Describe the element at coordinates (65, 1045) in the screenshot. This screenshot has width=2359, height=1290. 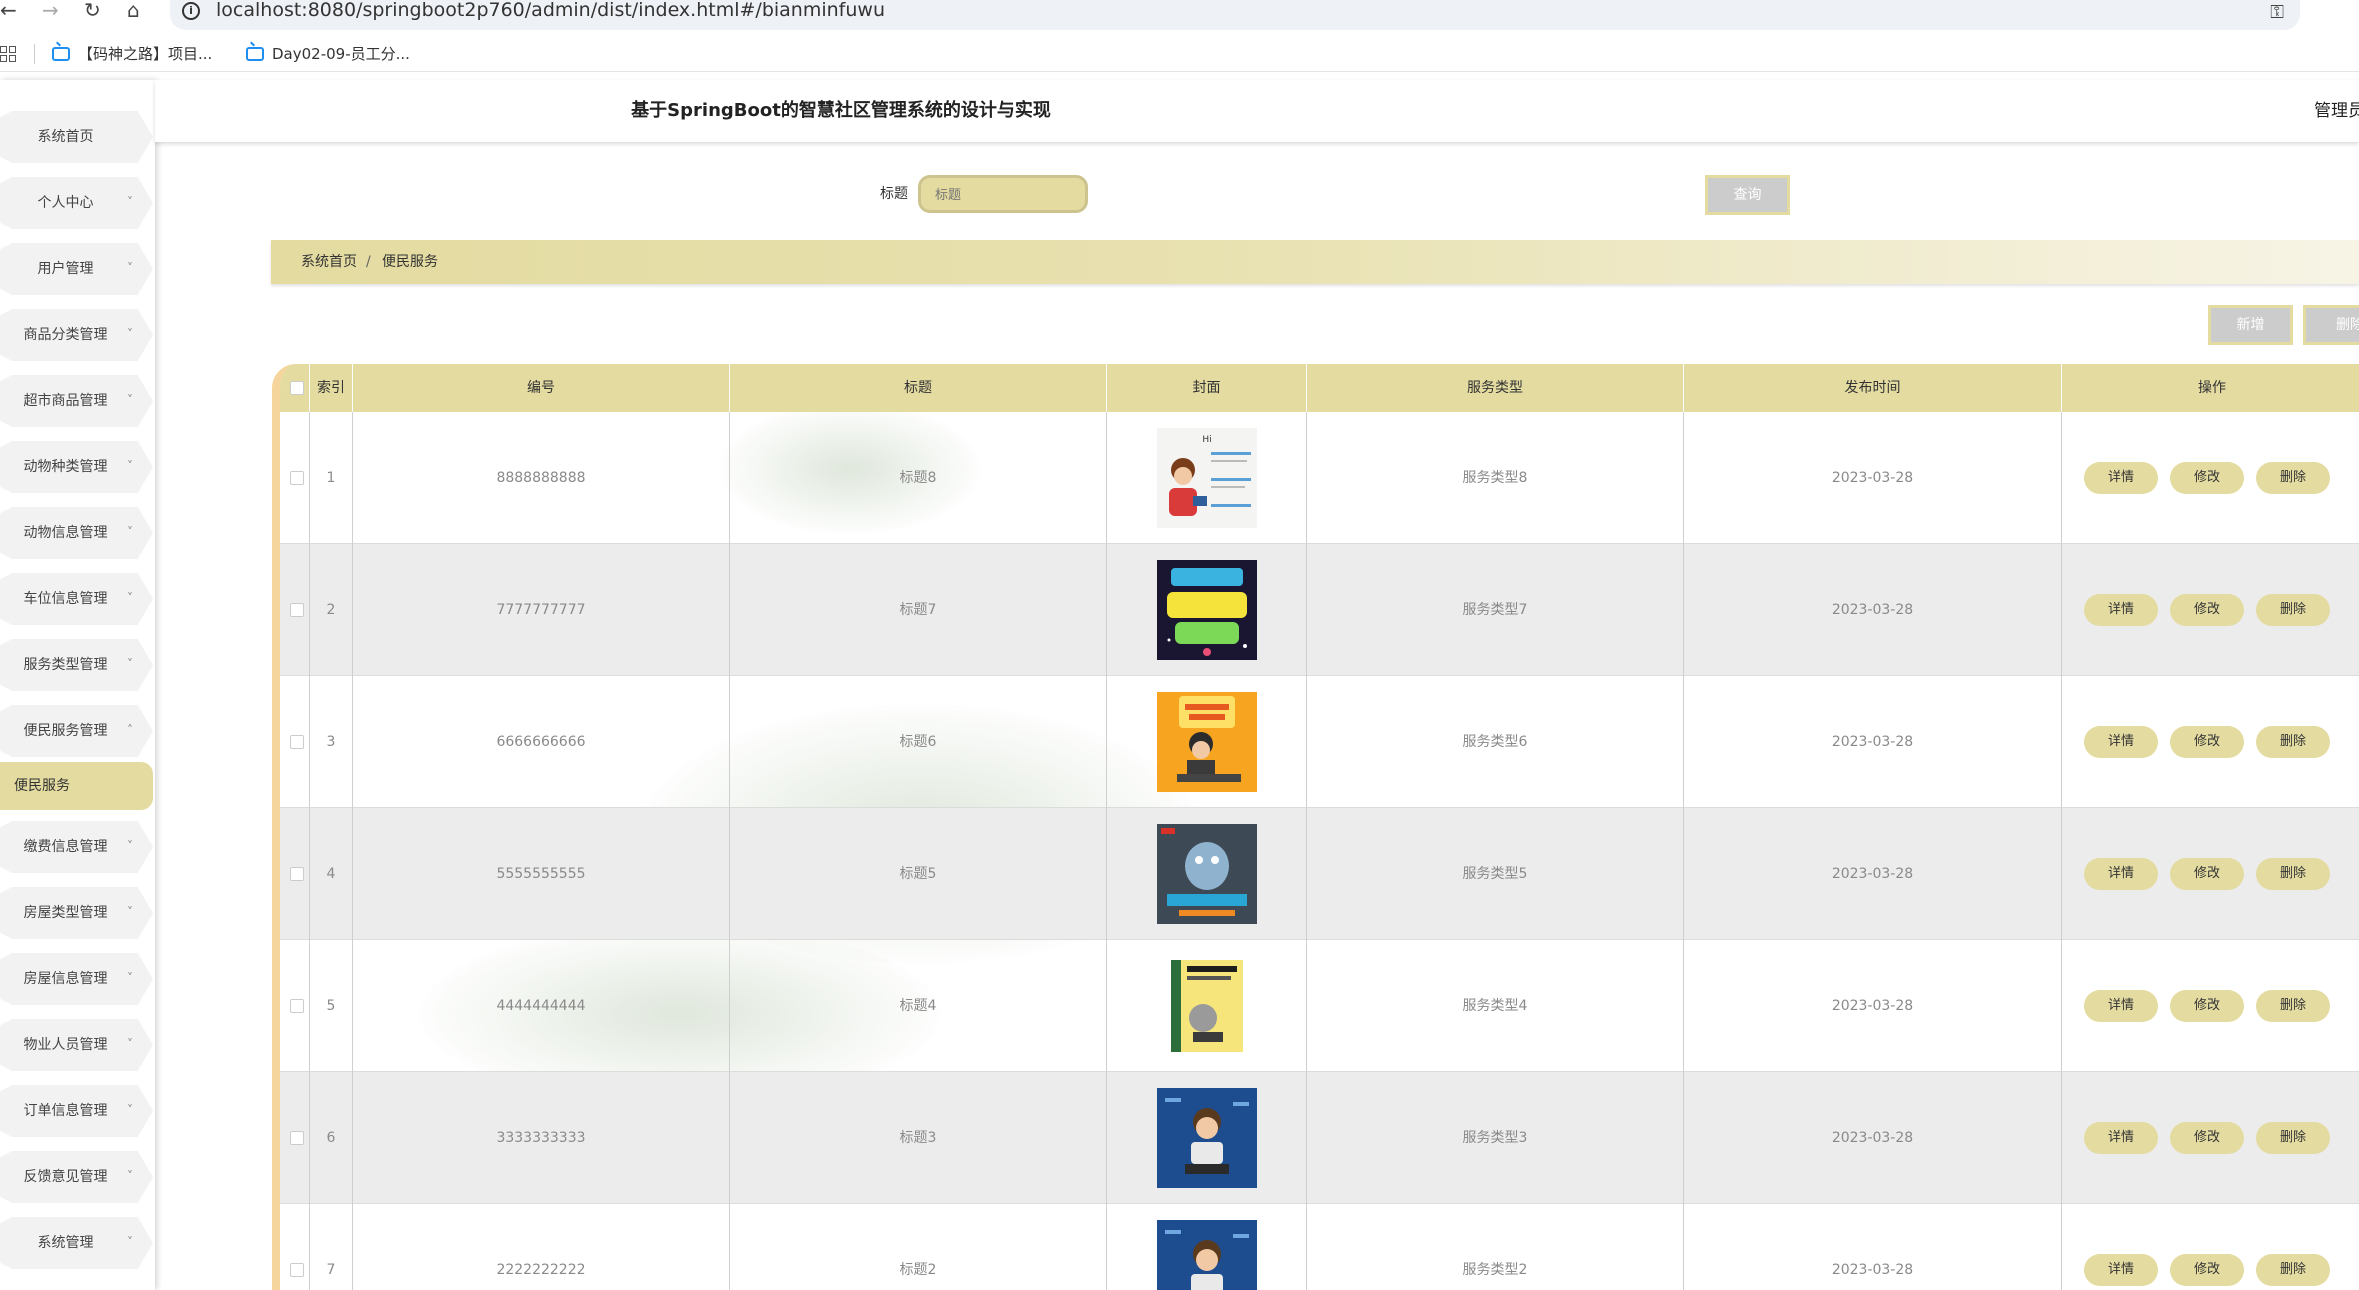
I see `sidebar-item-label: 物业人员管理` at that location.